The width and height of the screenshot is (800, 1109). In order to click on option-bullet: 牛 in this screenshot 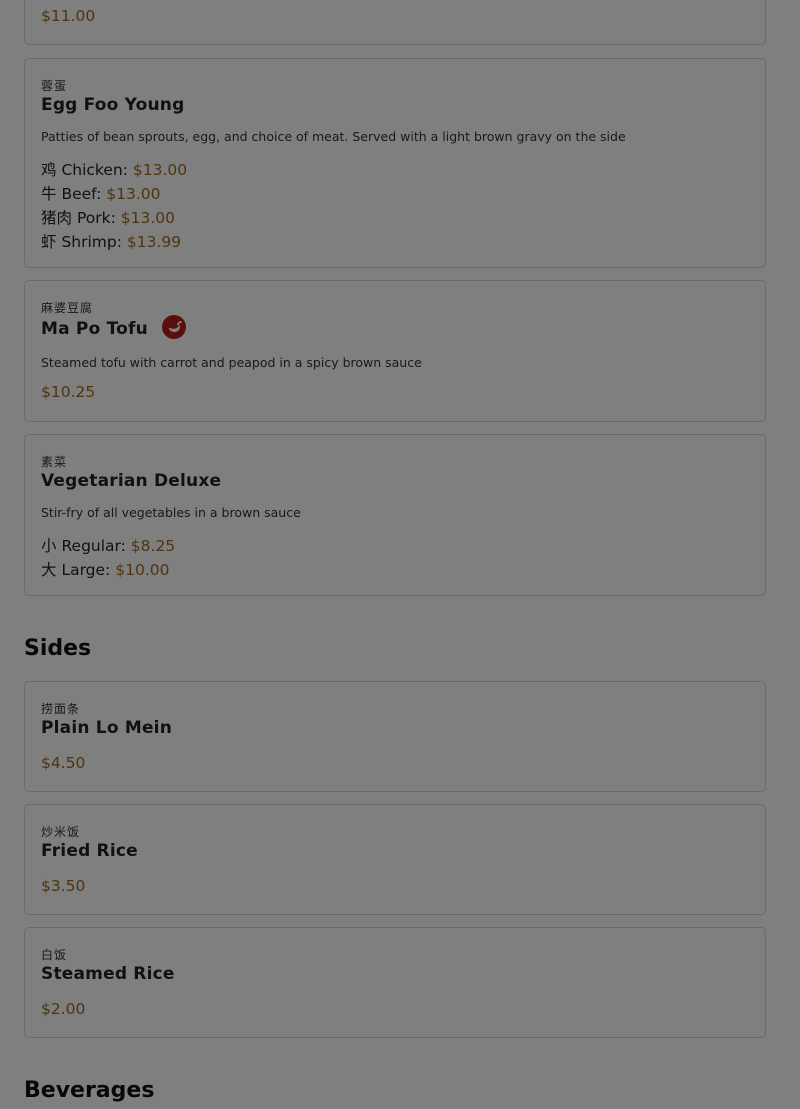, I will do `click(49, 194)`.